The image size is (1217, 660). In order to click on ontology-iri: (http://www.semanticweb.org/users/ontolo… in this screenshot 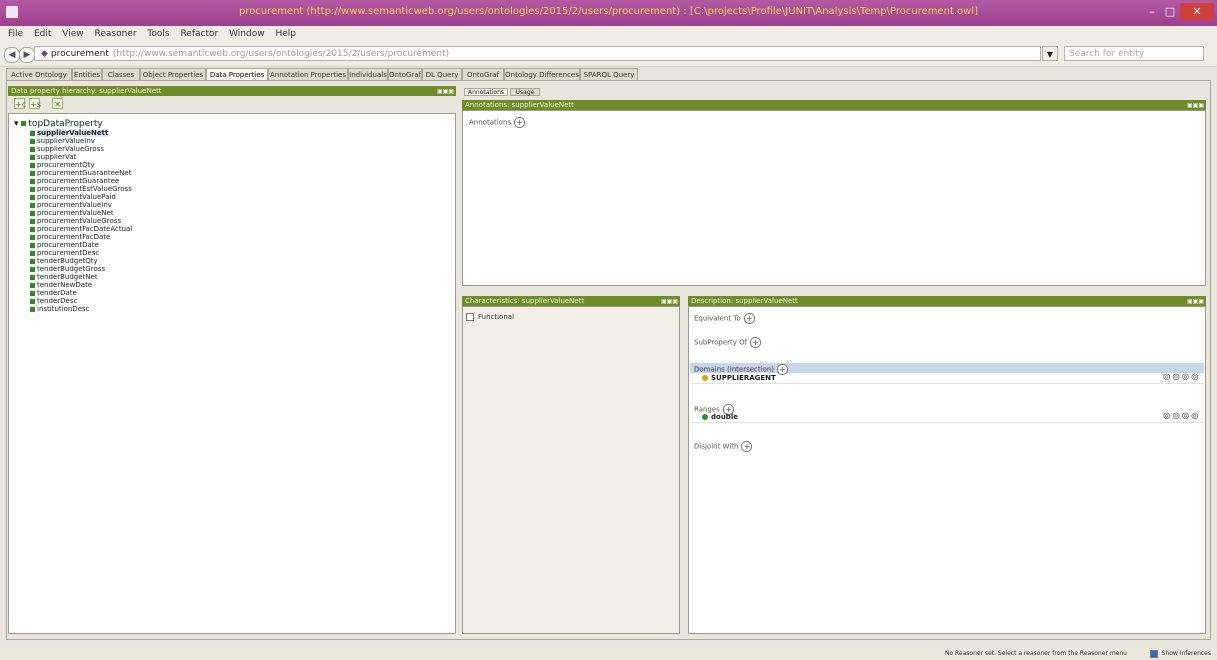, I will do `click(281, 54)`.